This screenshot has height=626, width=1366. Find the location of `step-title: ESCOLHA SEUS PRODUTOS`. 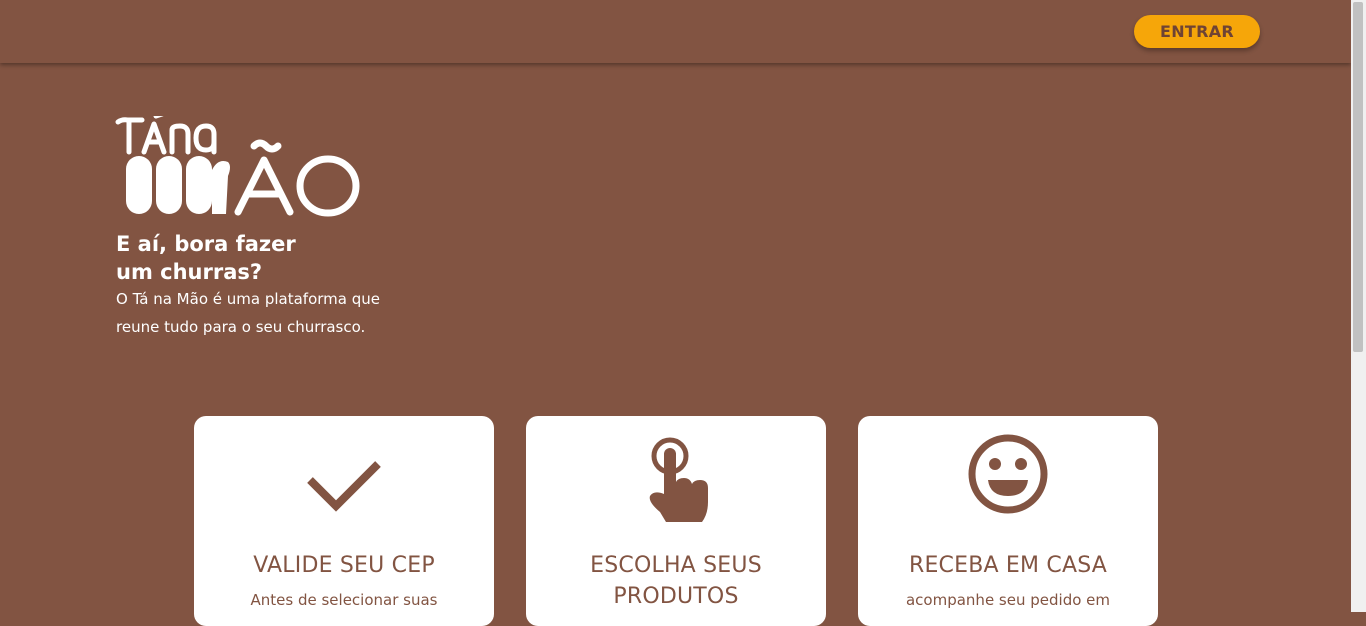

step-title: ESCOLHA SEUS PRODUTOS is located at coordinates (676, 581).